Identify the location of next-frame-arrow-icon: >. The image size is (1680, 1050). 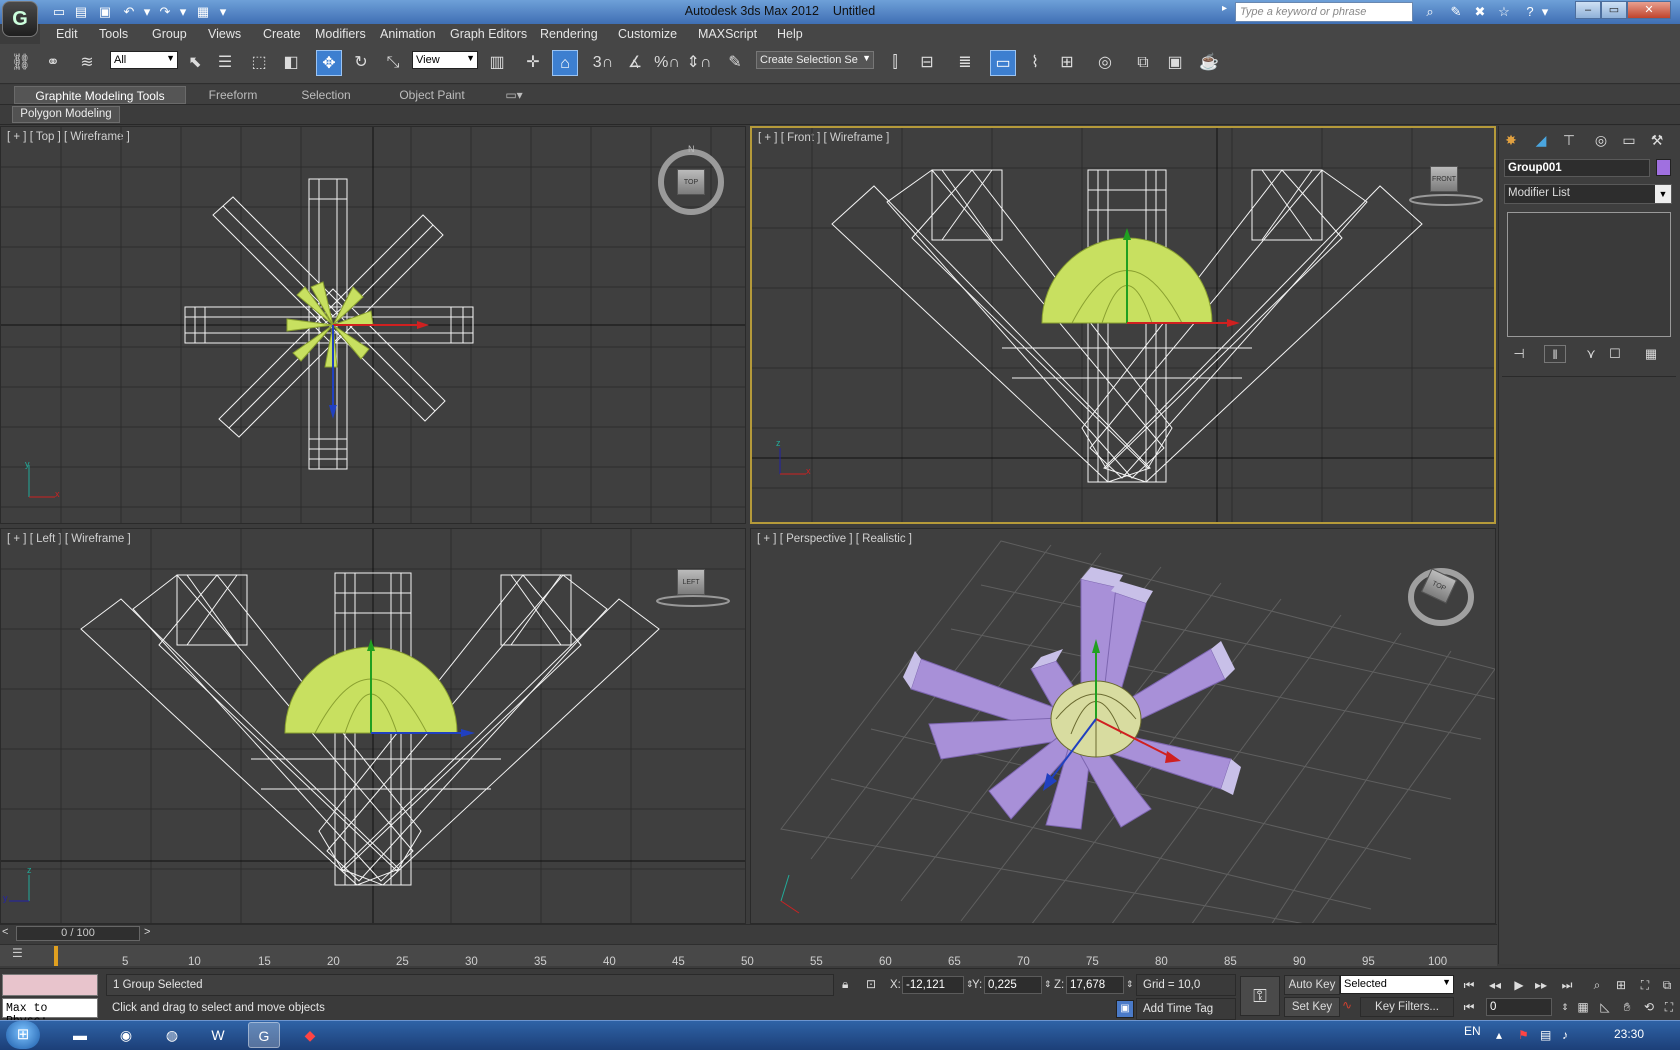
(150, 933).